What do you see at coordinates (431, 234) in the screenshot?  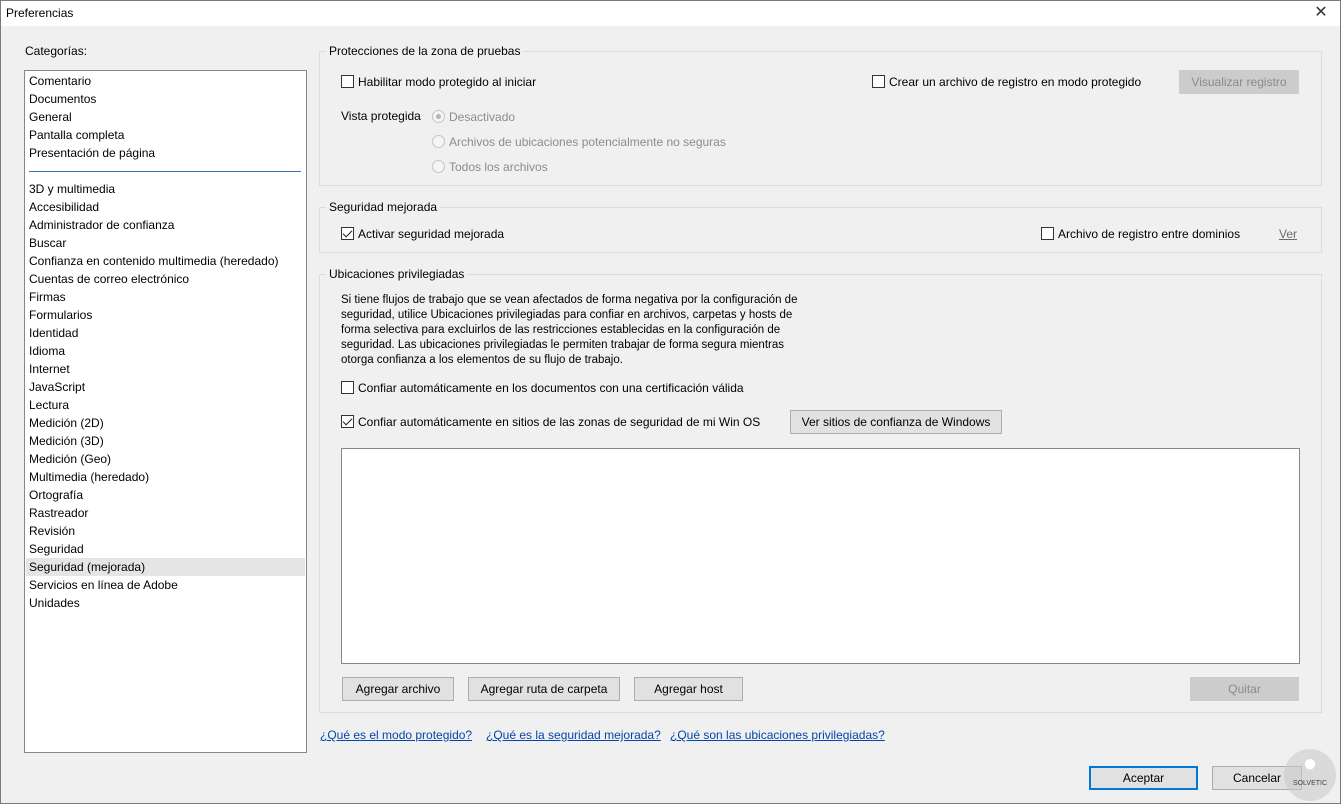 I see `activate-enhanced-security-label: Activar seguridad mejorada` at bounding box center [431, 234].